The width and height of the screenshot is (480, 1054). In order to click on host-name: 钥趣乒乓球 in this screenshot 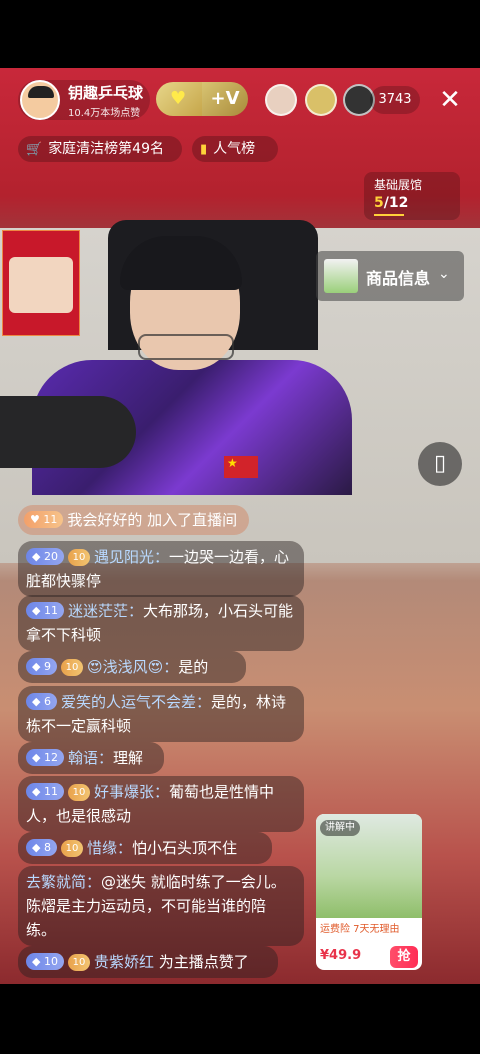, I will do `click(105, 92)`.